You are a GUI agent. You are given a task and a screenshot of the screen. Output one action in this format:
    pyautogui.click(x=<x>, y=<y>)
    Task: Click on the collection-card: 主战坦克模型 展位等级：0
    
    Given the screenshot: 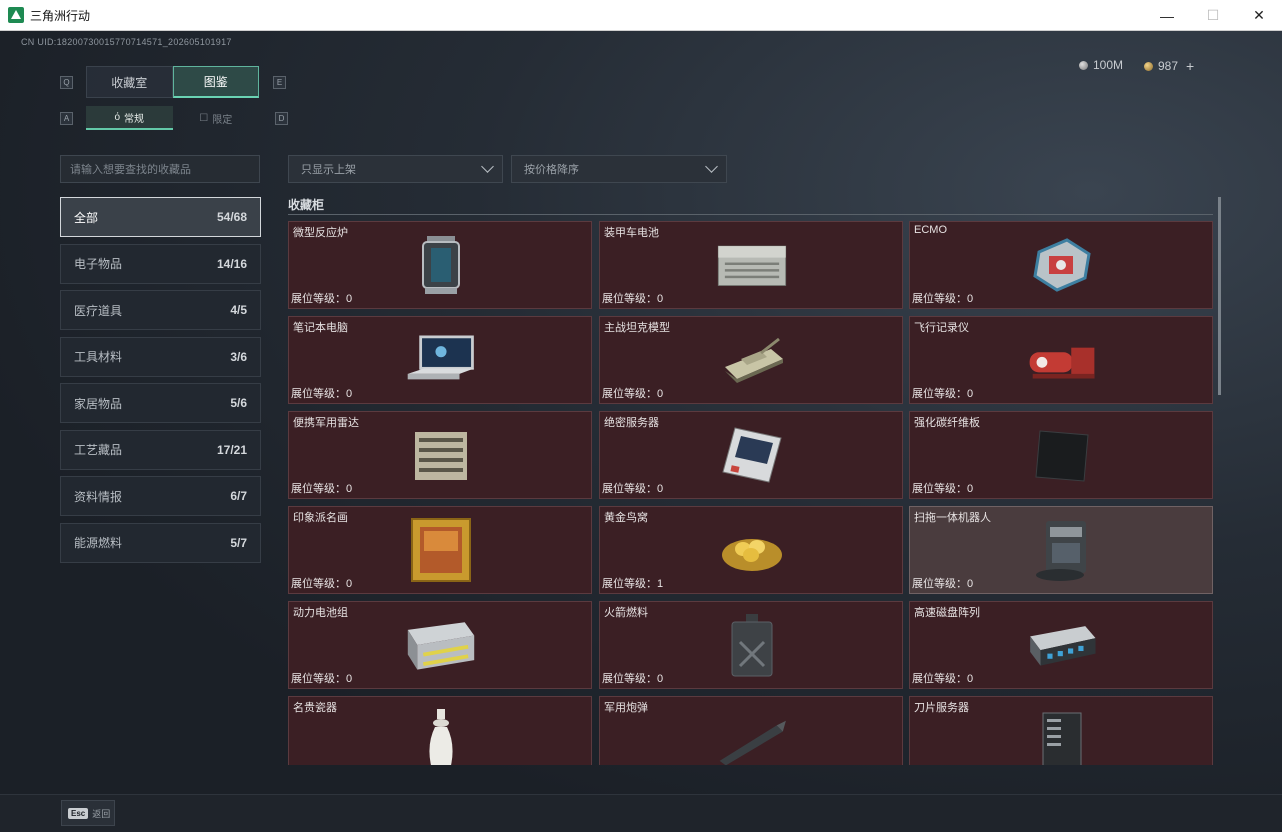 What is the action you would take?
    pyautogui.click(x=751, y=360)
    